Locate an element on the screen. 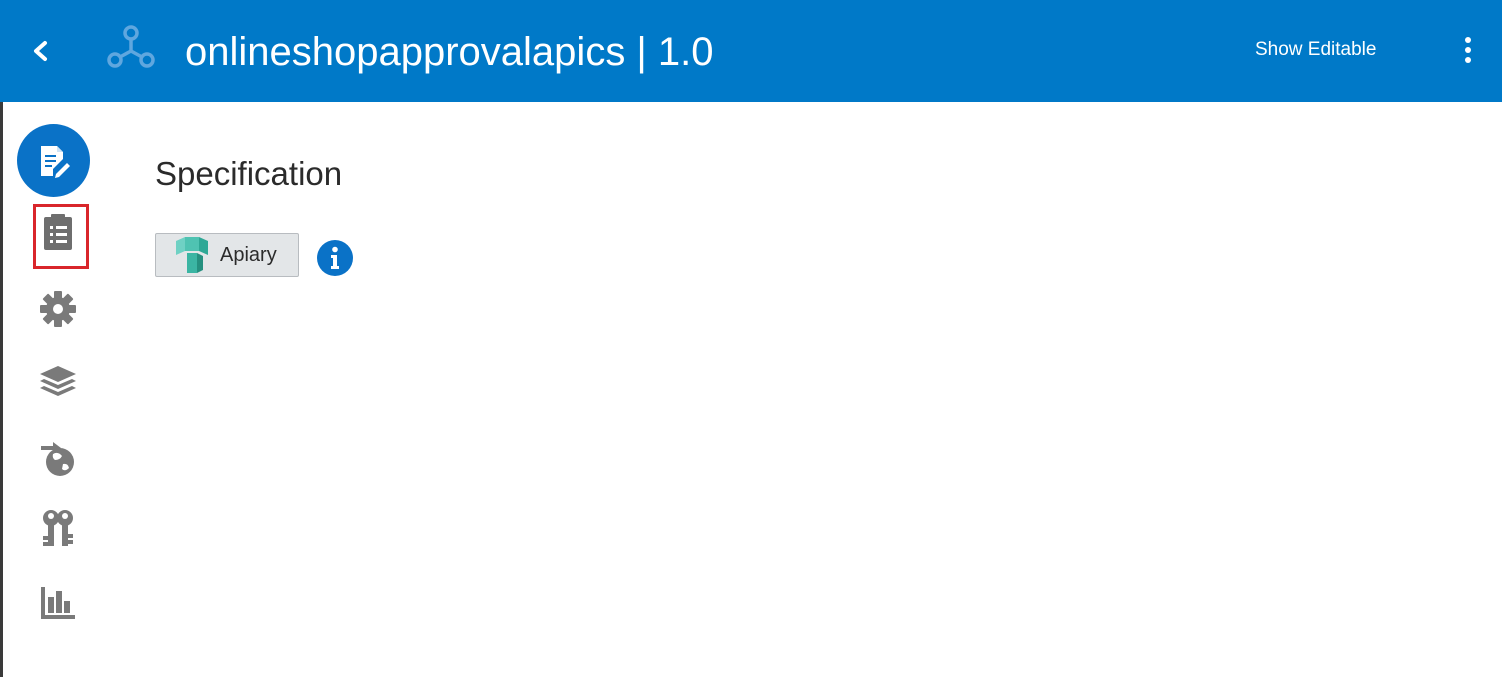 Image resolution: width=1502 pixels, height=677 pixels. kebab-menu-icon is located at coordinates (1468, 50).